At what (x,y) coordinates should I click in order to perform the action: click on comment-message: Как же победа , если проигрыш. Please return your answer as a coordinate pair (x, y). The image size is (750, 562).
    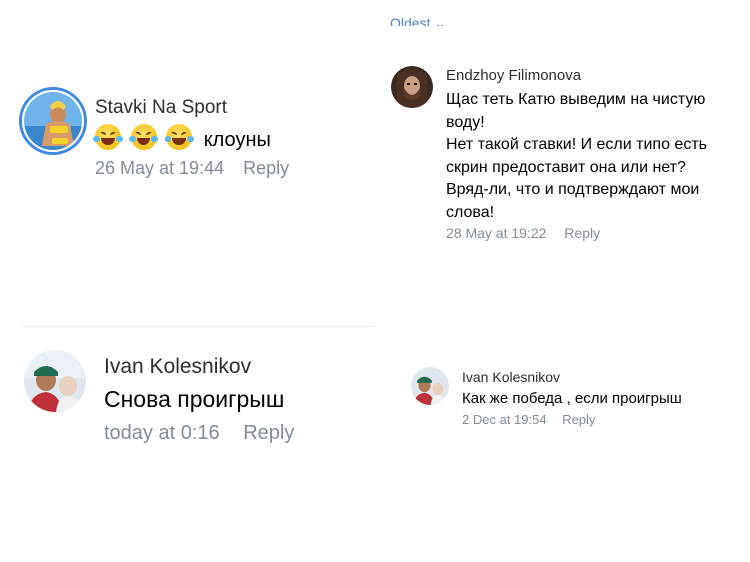
    Looking at the image, I should click on (572, 398).